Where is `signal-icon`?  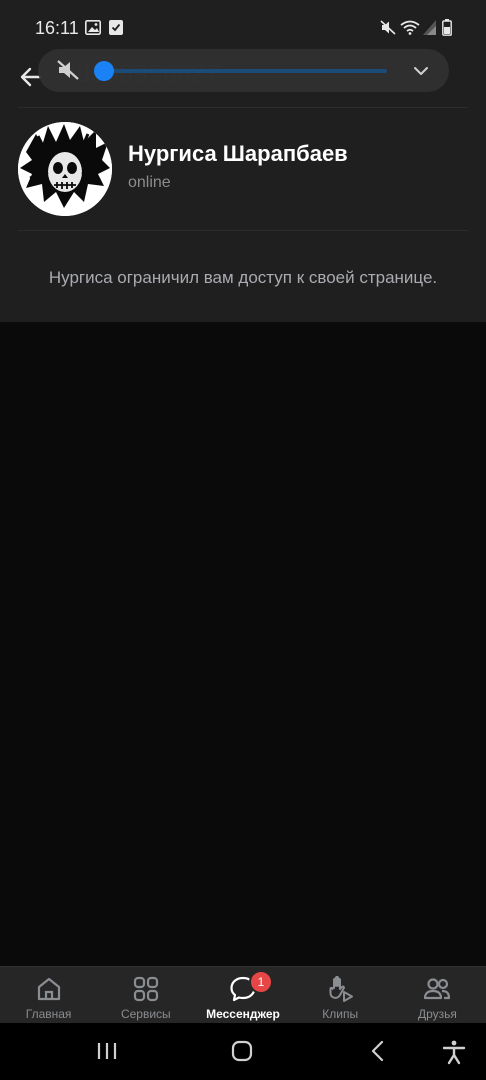 signal-icon is located at coordinates (429, 27).